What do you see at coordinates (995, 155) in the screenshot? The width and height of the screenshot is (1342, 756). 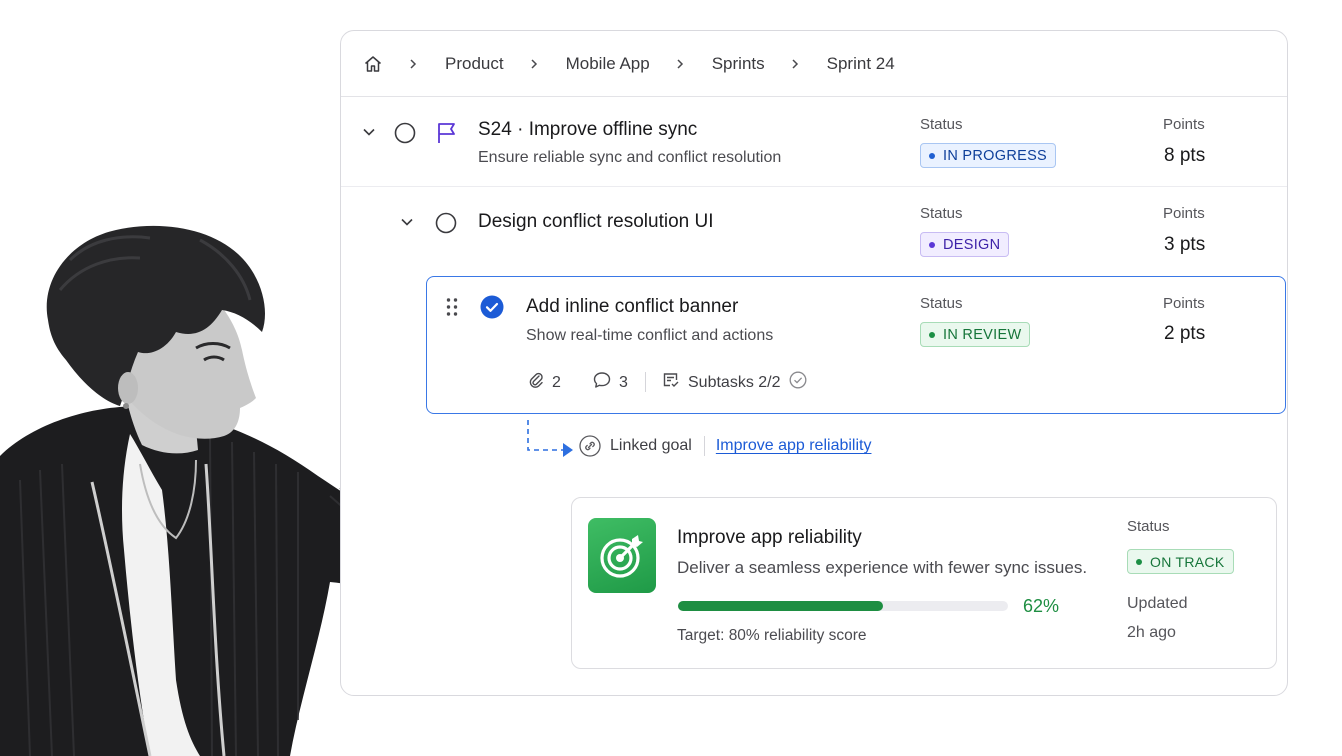 I see `status-text: IN PROGRESS` at bounding box center [995, 155].